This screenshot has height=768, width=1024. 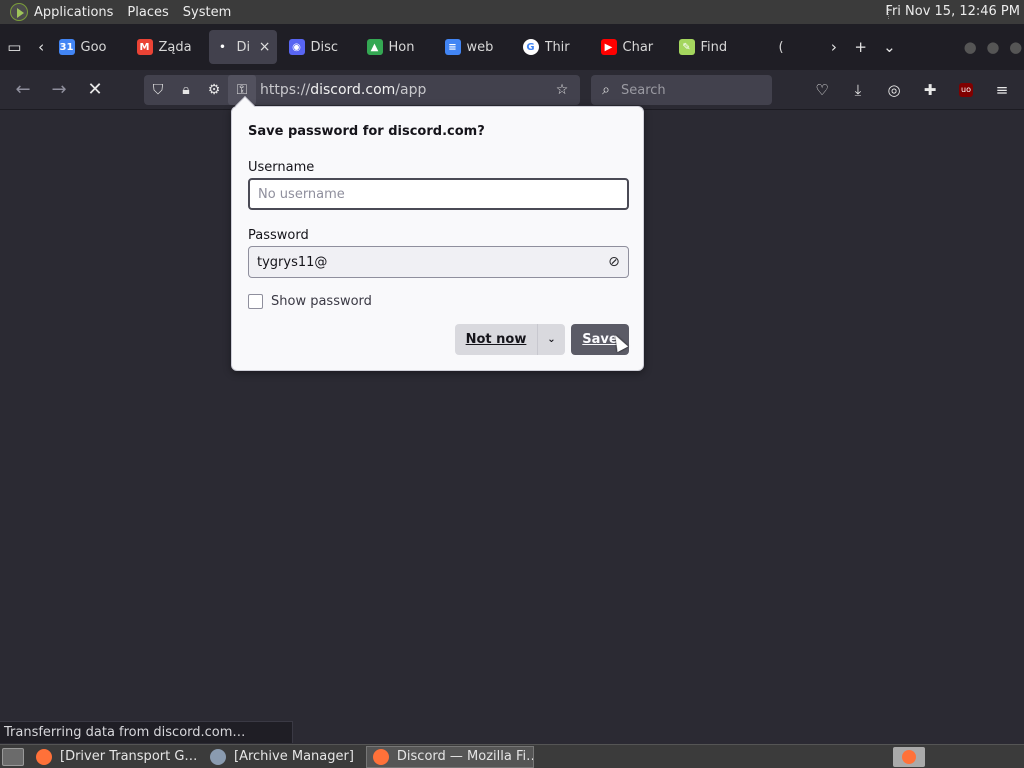 I want to click on toolbar-right: ♡ ⤓ ◎ ✚ uo ≡, so click(x=912, y=90).